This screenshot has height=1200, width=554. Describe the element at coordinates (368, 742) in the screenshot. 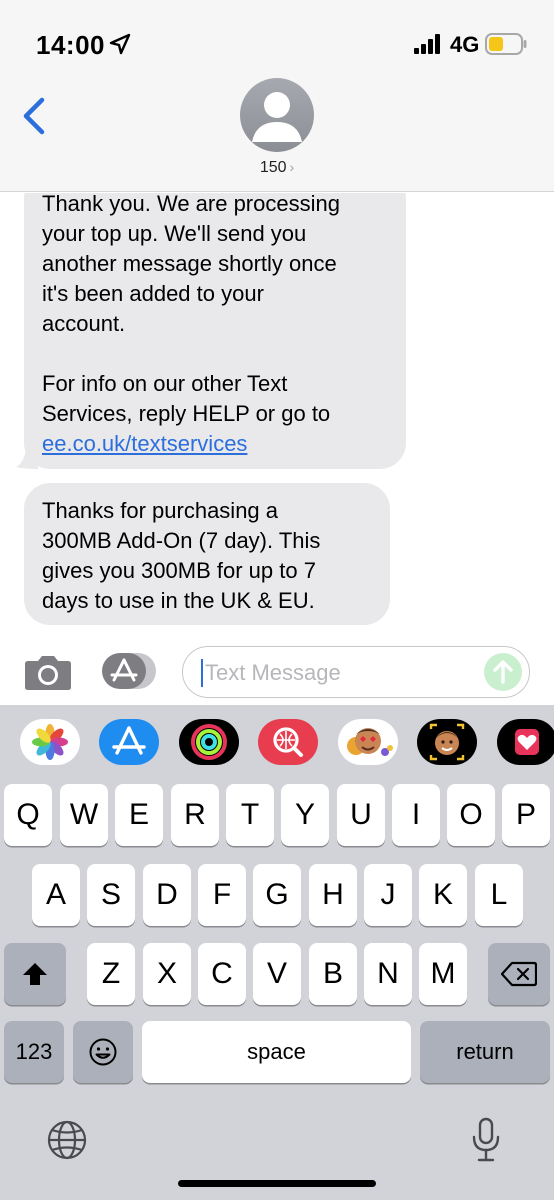

I see `memoji-stickers-app-icon` at that location.